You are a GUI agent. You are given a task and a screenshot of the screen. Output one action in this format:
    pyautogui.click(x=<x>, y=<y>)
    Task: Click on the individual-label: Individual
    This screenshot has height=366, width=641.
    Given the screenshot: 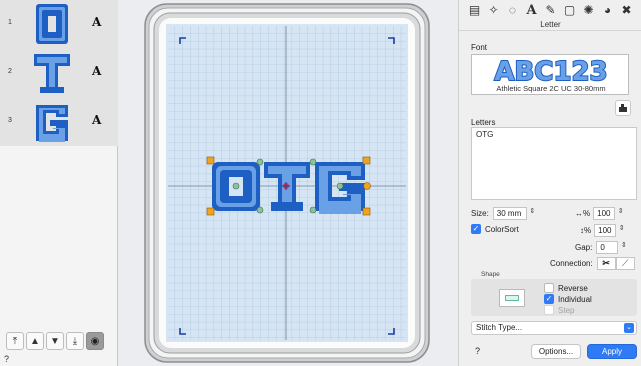 What is the action you would take?
    pyautogui.click(x=575, y=299)
    